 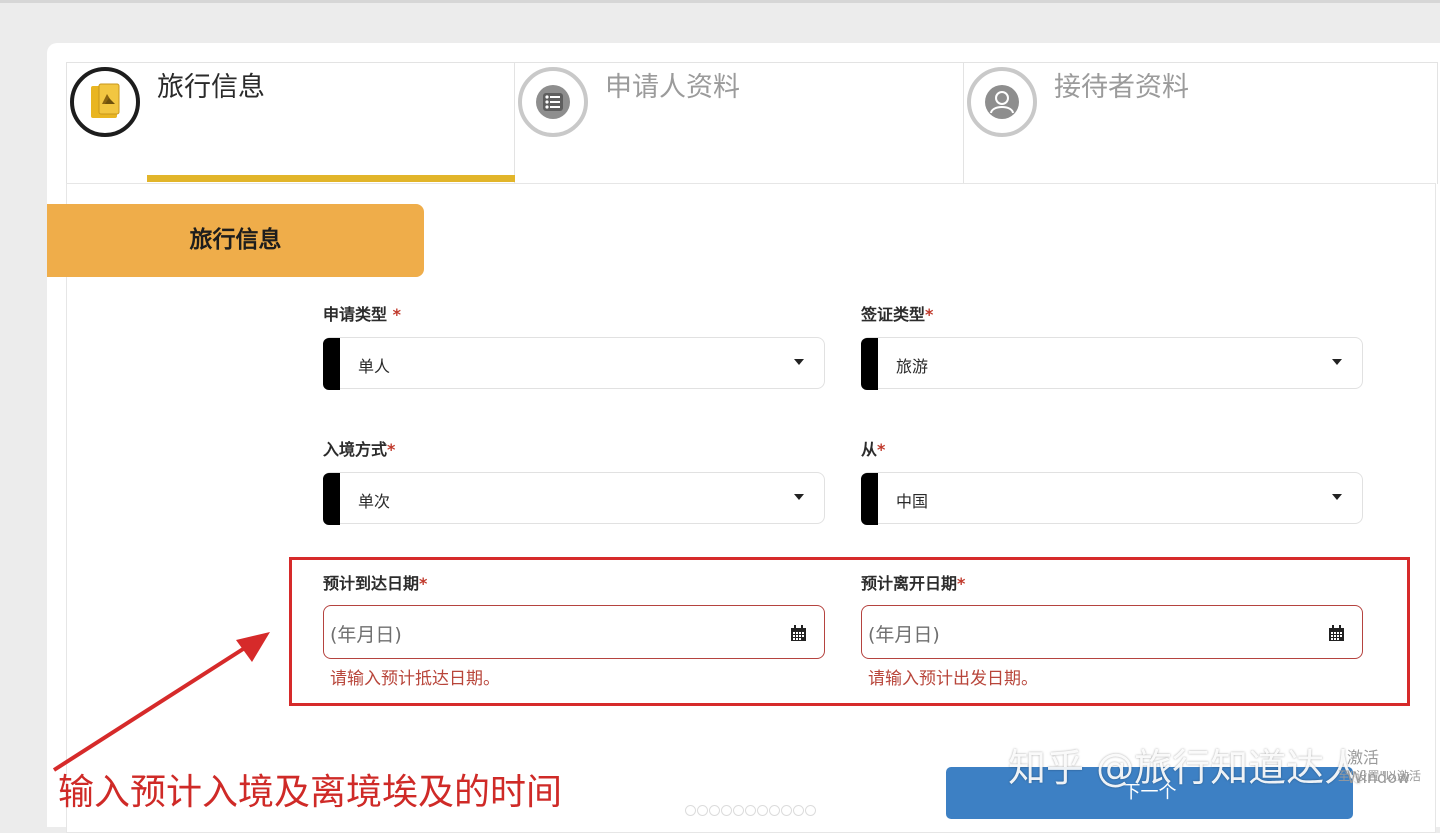 I want to click on label-text: 预计到达日期, so click(x=371, y=583).